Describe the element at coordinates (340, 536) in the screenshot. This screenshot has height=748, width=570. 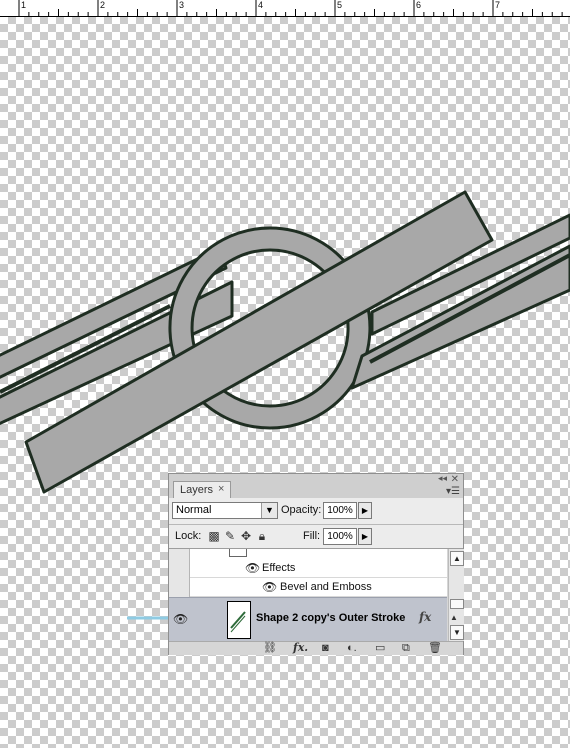
I see `fill-input: 100%` at that location.